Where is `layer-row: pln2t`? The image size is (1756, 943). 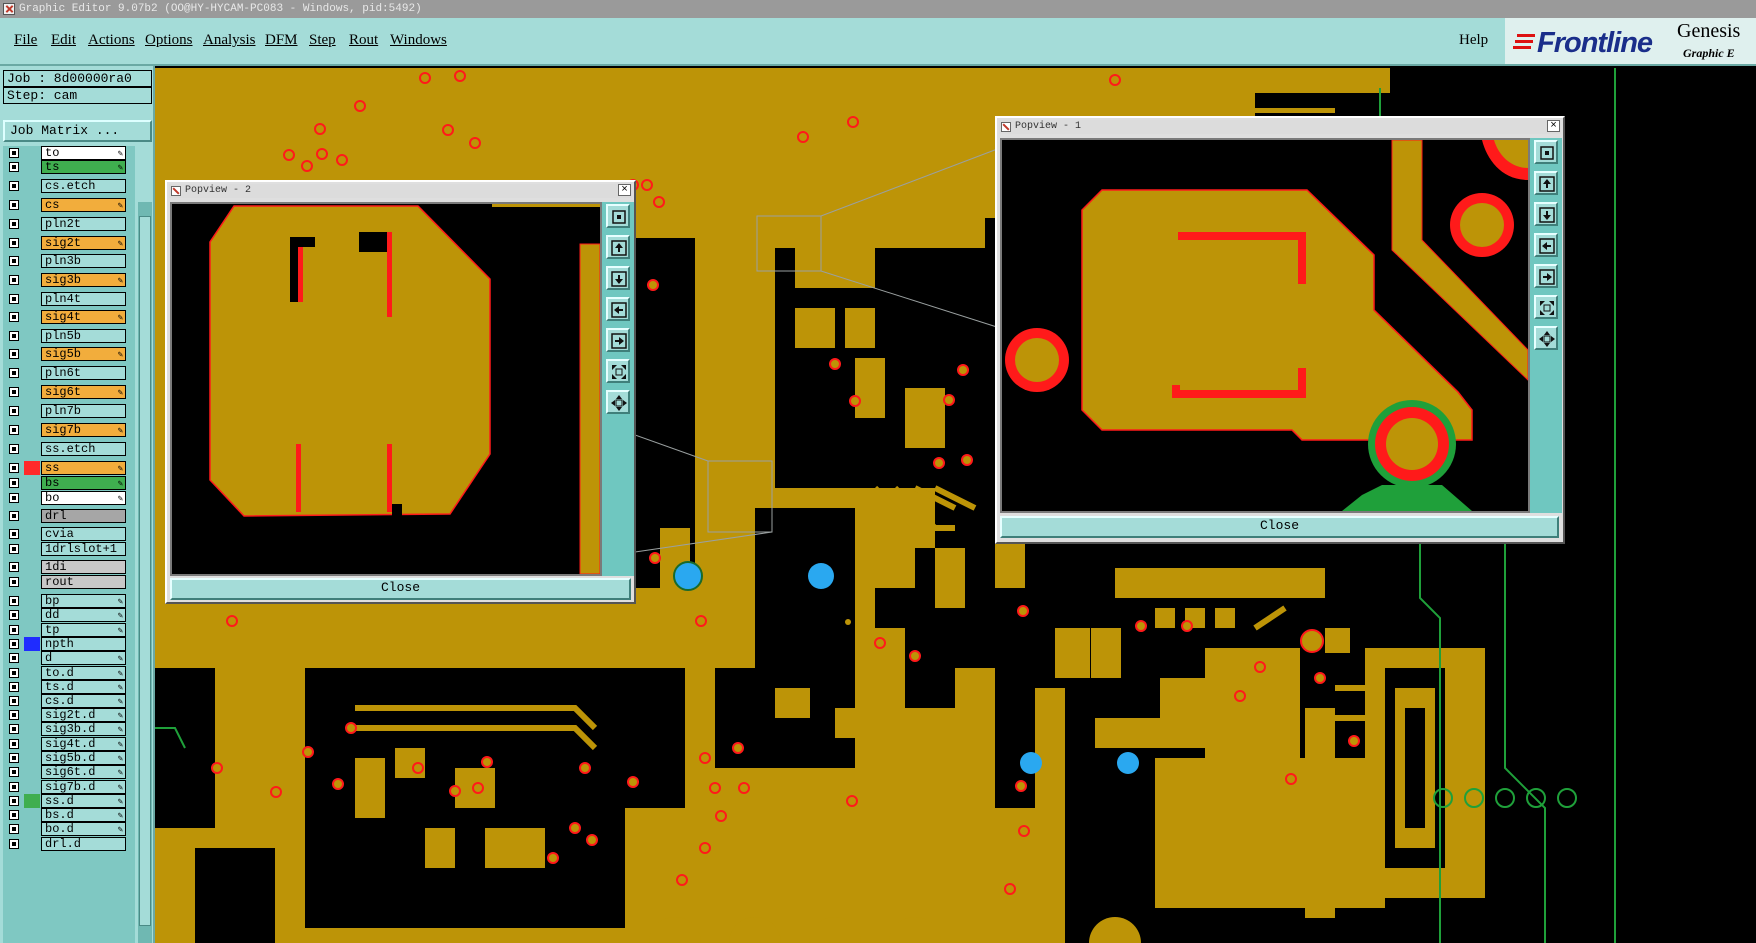 layer-row: pln2t is located at coordinates (69, 224).